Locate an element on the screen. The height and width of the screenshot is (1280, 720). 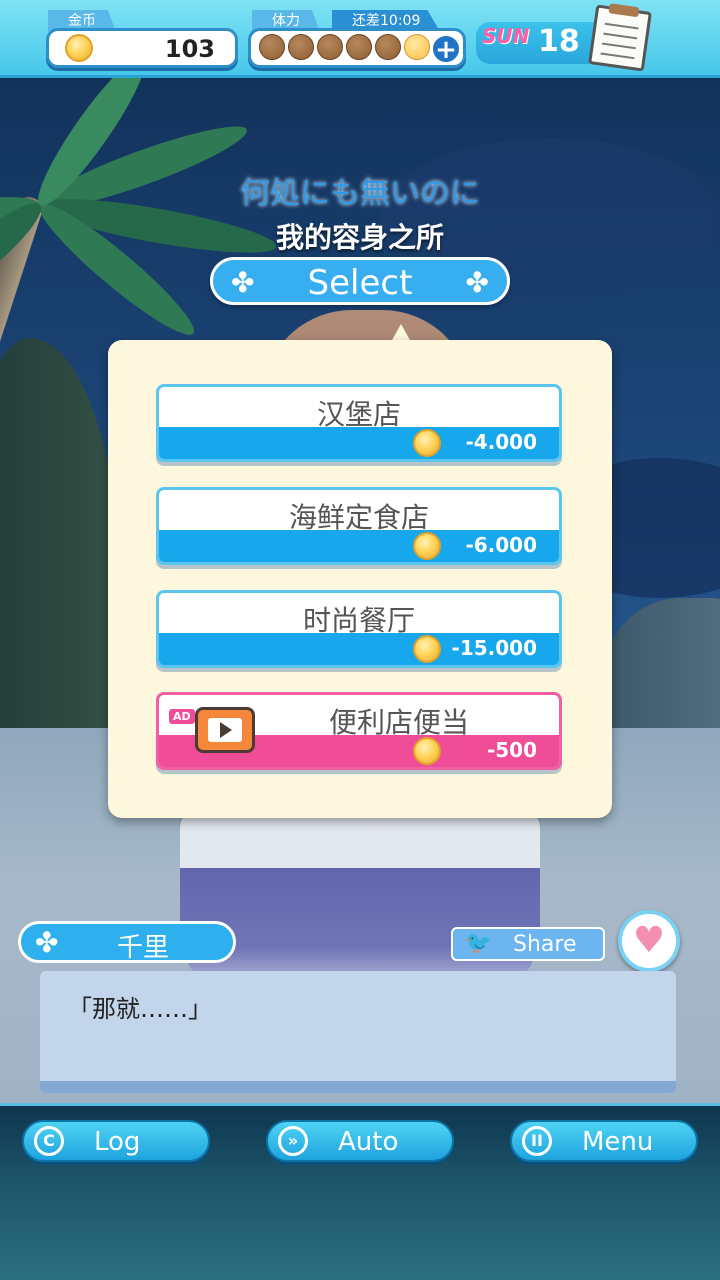
option-price: -4.000 is located at coordinates (501, 442).